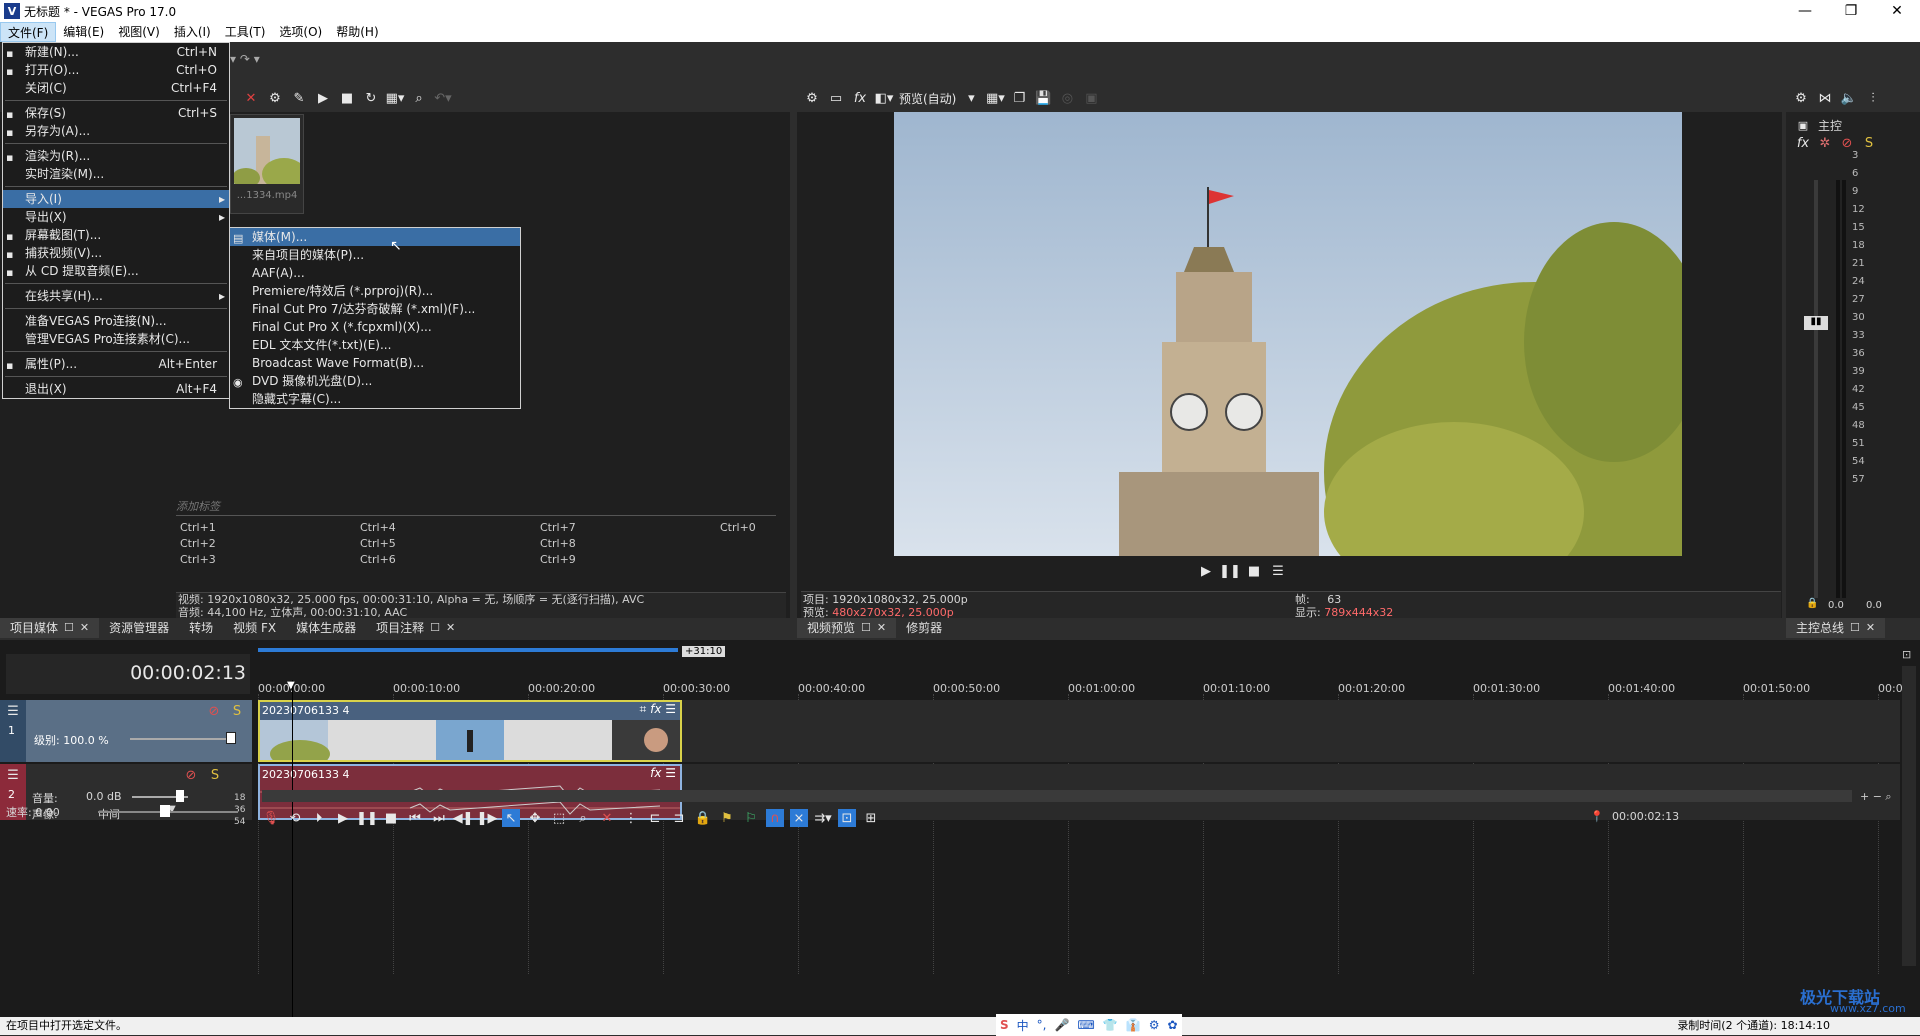 This screenshot has width=1920, height=1036. Describe the element at coordinates (812, 98) in the screenshot. I see `preview-settings-icon: ⚙` at that location.